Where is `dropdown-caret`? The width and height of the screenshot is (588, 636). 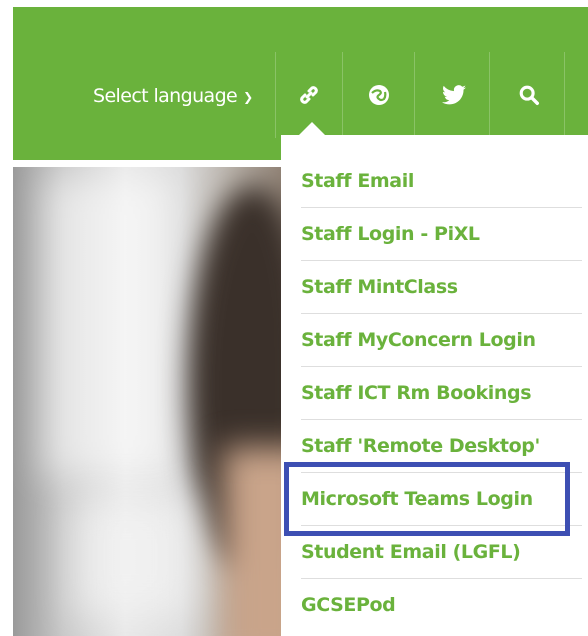
dropdown-caret is located at coordinates (312, 128).